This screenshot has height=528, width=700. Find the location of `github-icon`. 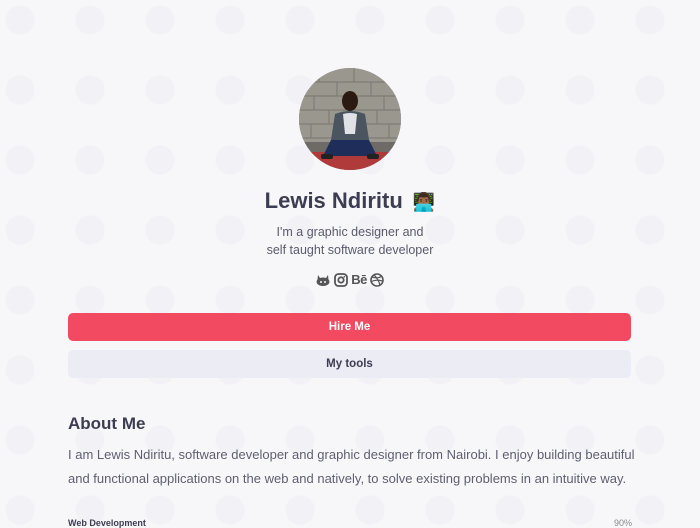

github-icon is located at coordinates (323, 280).